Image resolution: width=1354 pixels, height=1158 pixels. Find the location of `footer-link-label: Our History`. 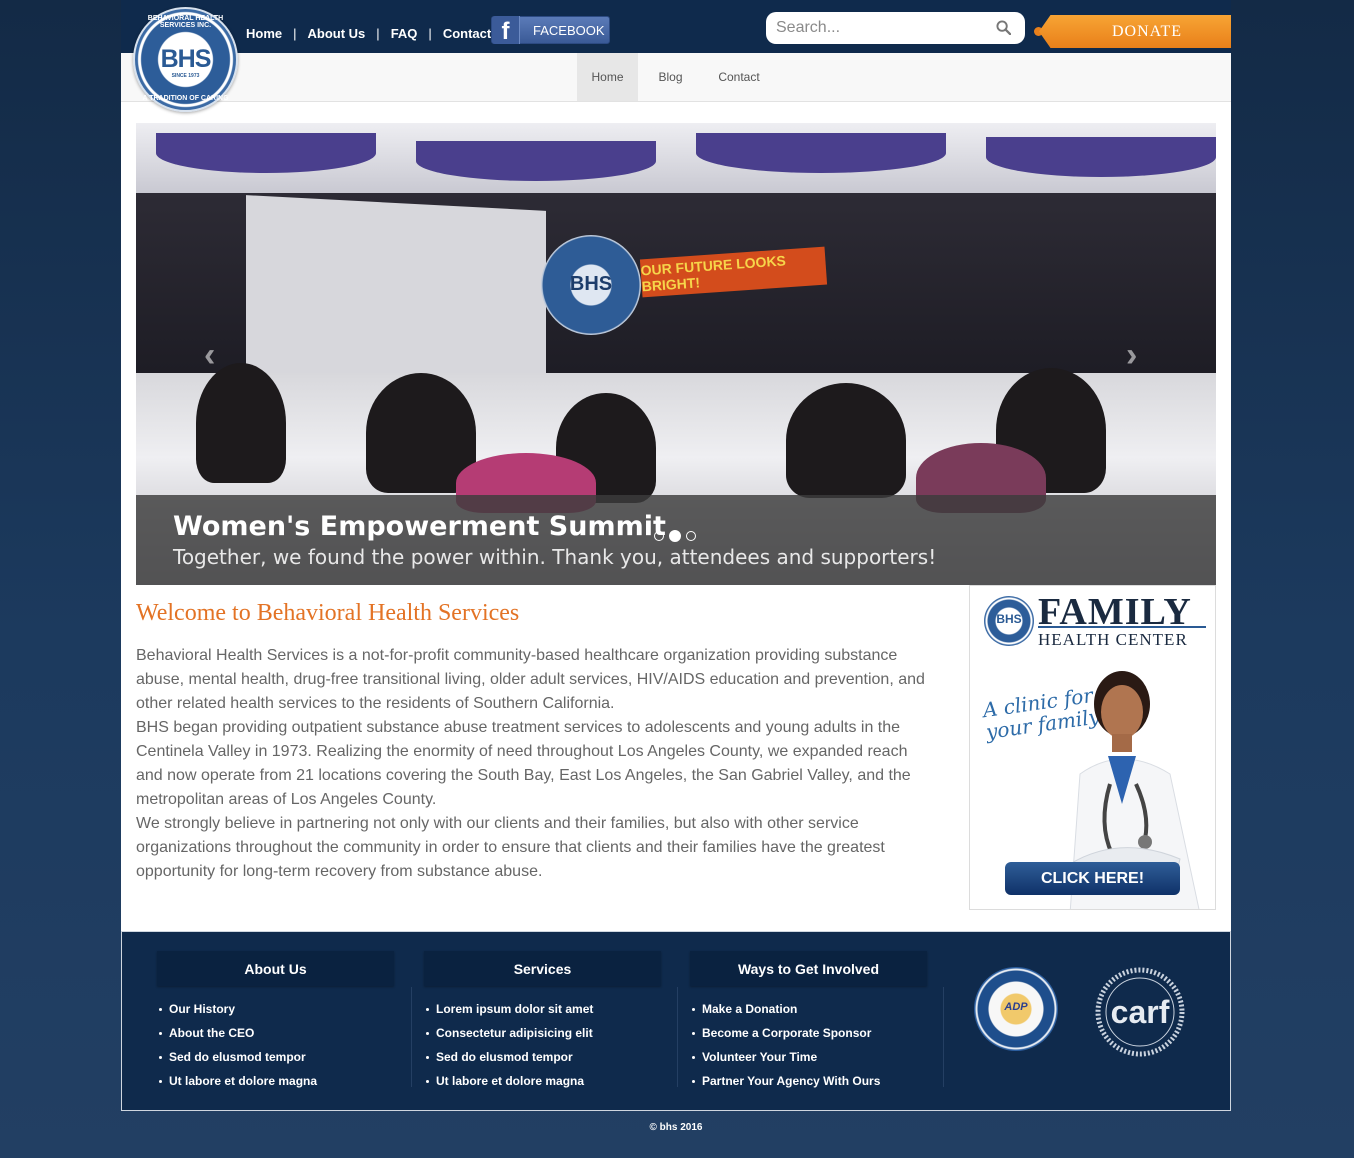

footer-link-label: Our History is located at coordinates (202, 1009).